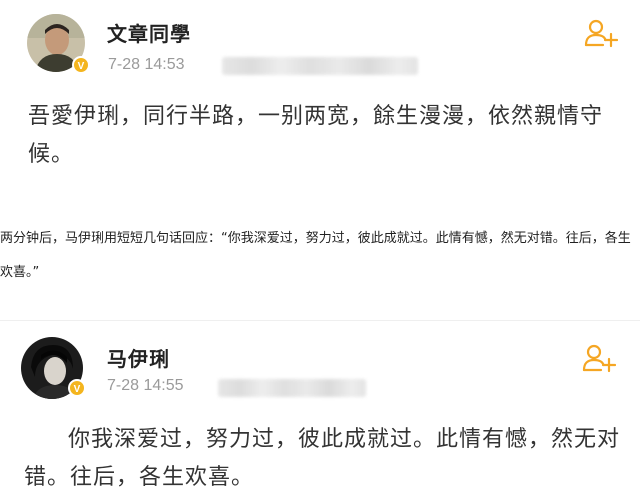 This screenshot has width=640, height=504. Describe the element at coordinates (138, 357) in the screenshot. I see `username: 马伊琍` at that location.